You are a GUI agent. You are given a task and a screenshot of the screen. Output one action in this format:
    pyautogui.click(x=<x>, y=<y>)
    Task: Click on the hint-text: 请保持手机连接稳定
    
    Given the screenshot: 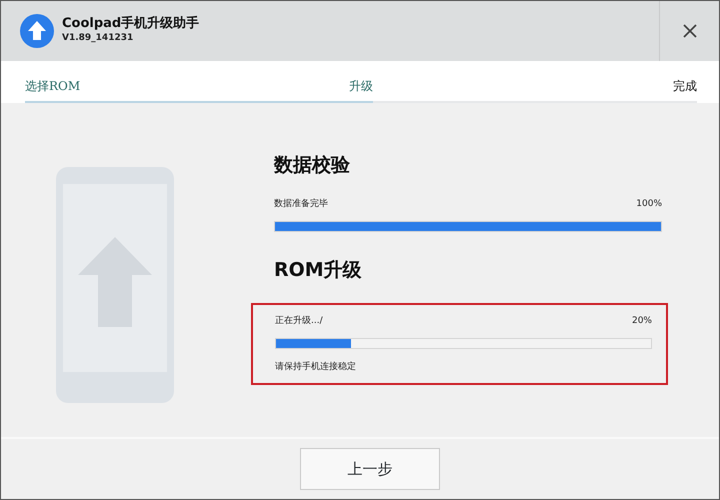 What is the action you would take?
    pyautogui.click(x=316, y=367)
    